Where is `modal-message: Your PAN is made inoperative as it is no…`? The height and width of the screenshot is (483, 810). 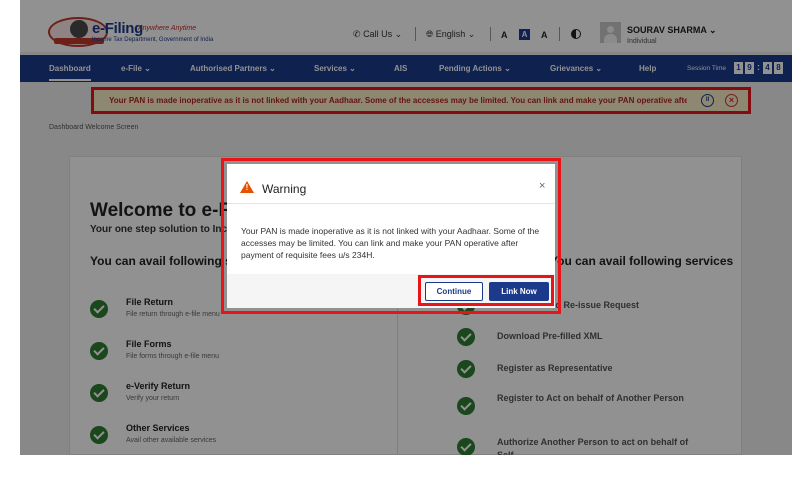 modal-message: Your PAN is made inoperative as it is no… is located at coordinates (390, 243).